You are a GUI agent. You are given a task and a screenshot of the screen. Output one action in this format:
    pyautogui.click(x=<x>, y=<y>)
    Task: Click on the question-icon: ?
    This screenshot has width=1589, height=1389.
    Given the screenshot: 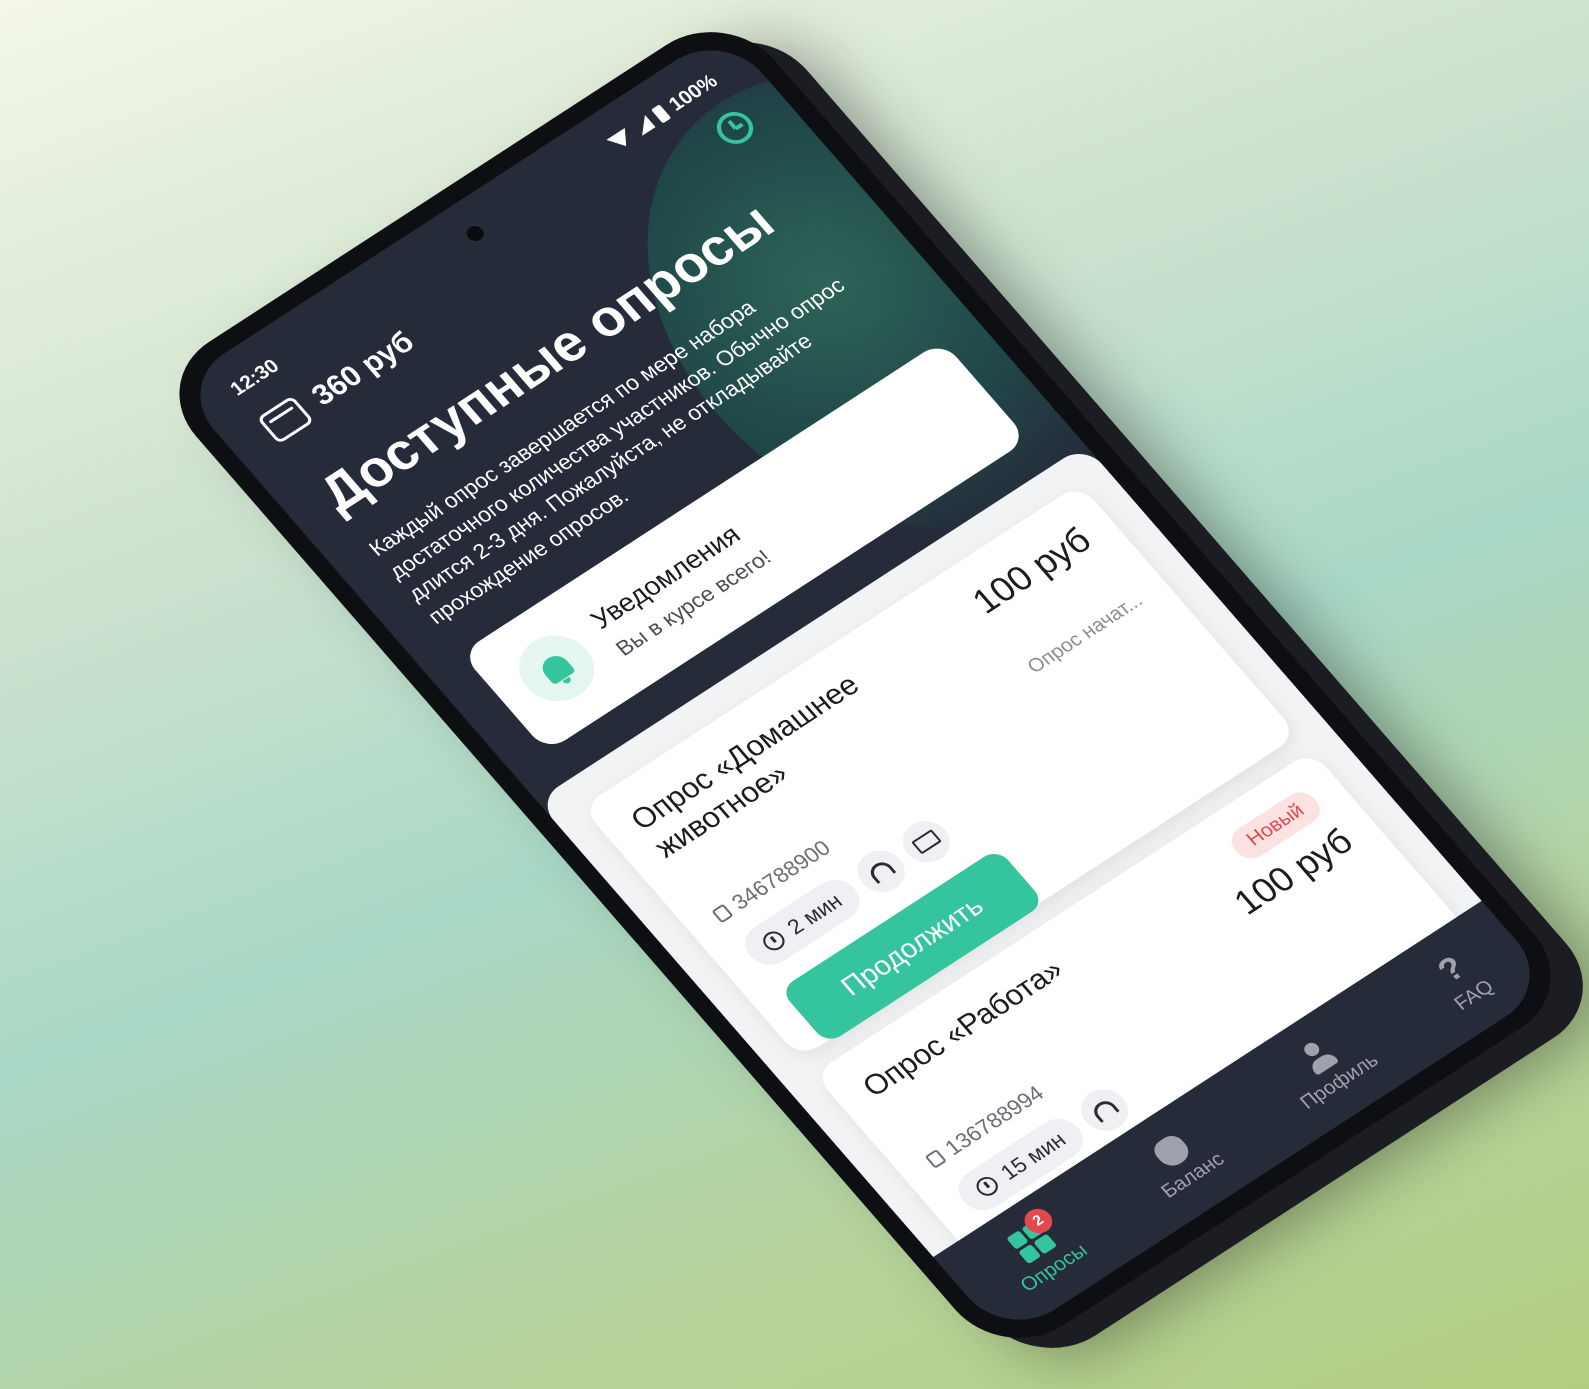 What is the action you would take?
    pyautogui.click(x=1451, y=969)
    